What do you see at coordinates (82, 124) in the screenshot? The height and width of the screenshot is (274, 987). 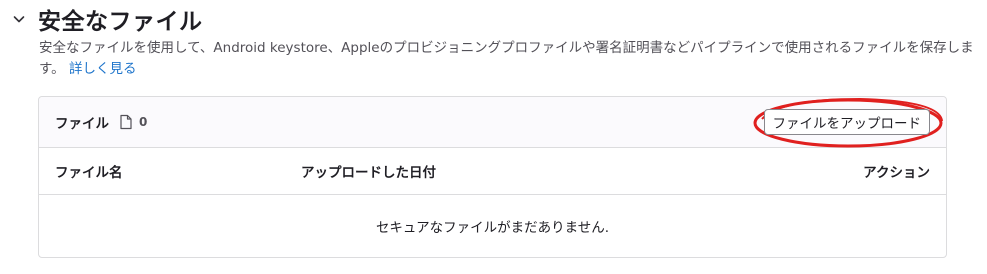 I see `card-title: ファイル` at bounding box center [82, 124].